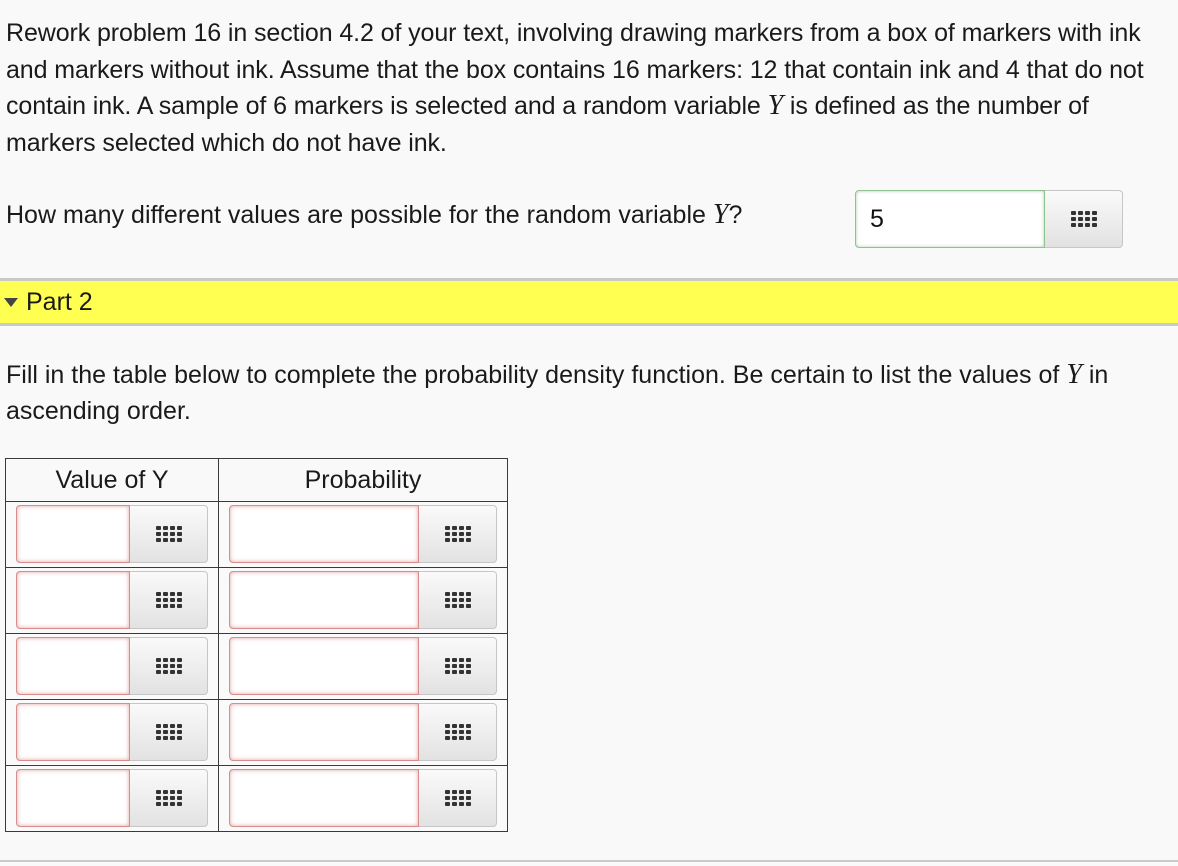 This screenshot has width=1178, height=866. What do you see at coordinates (950, 219) in the screenshot?
I see `question-1-answer-input` at bounding box center [950, 219].